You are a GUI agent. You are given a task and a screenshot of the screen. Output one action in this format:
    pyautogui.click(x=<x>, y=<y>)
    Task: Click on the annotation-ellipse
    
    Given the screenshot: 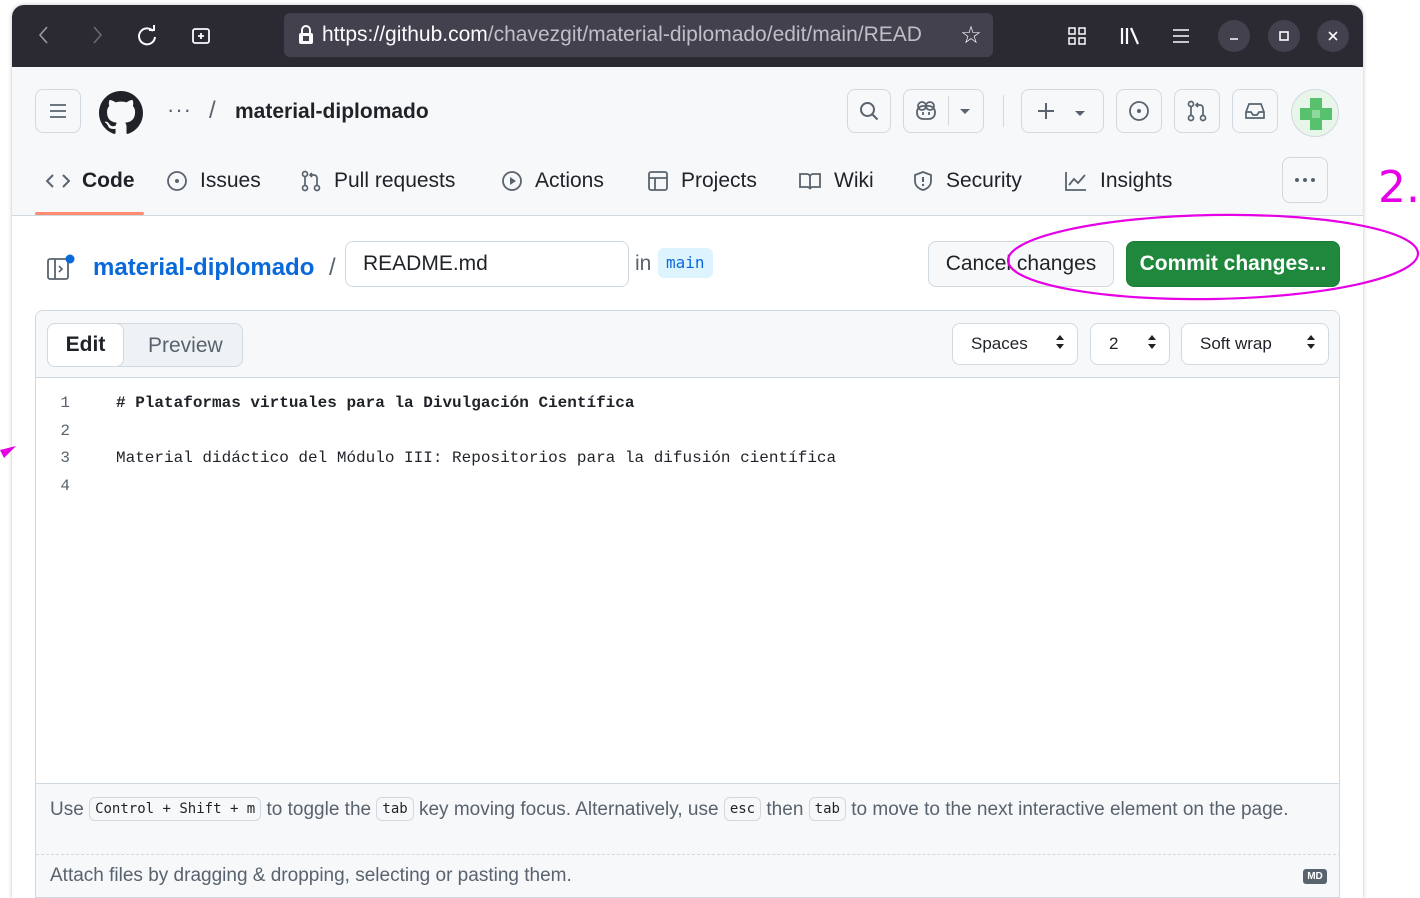 What is the action you would take?
    pyautogui.click(x=1213, y=257)
    